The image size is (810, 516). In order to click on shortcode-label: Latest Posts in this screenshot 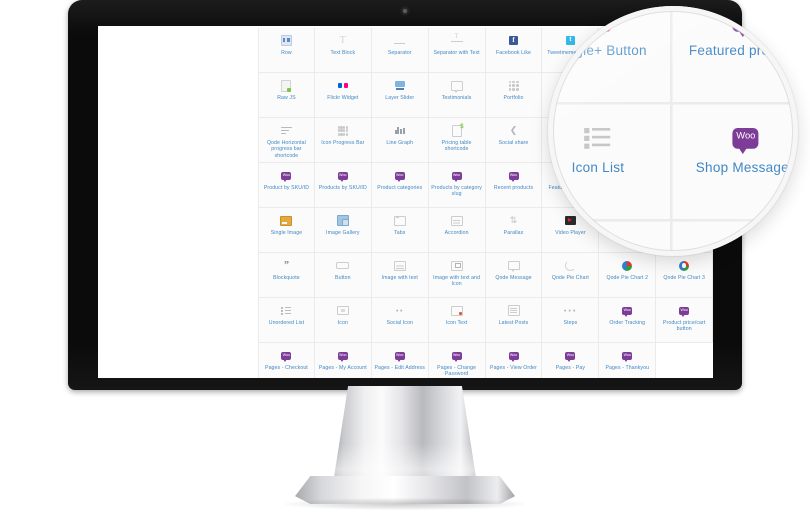, I will do `click(513, 323)`.